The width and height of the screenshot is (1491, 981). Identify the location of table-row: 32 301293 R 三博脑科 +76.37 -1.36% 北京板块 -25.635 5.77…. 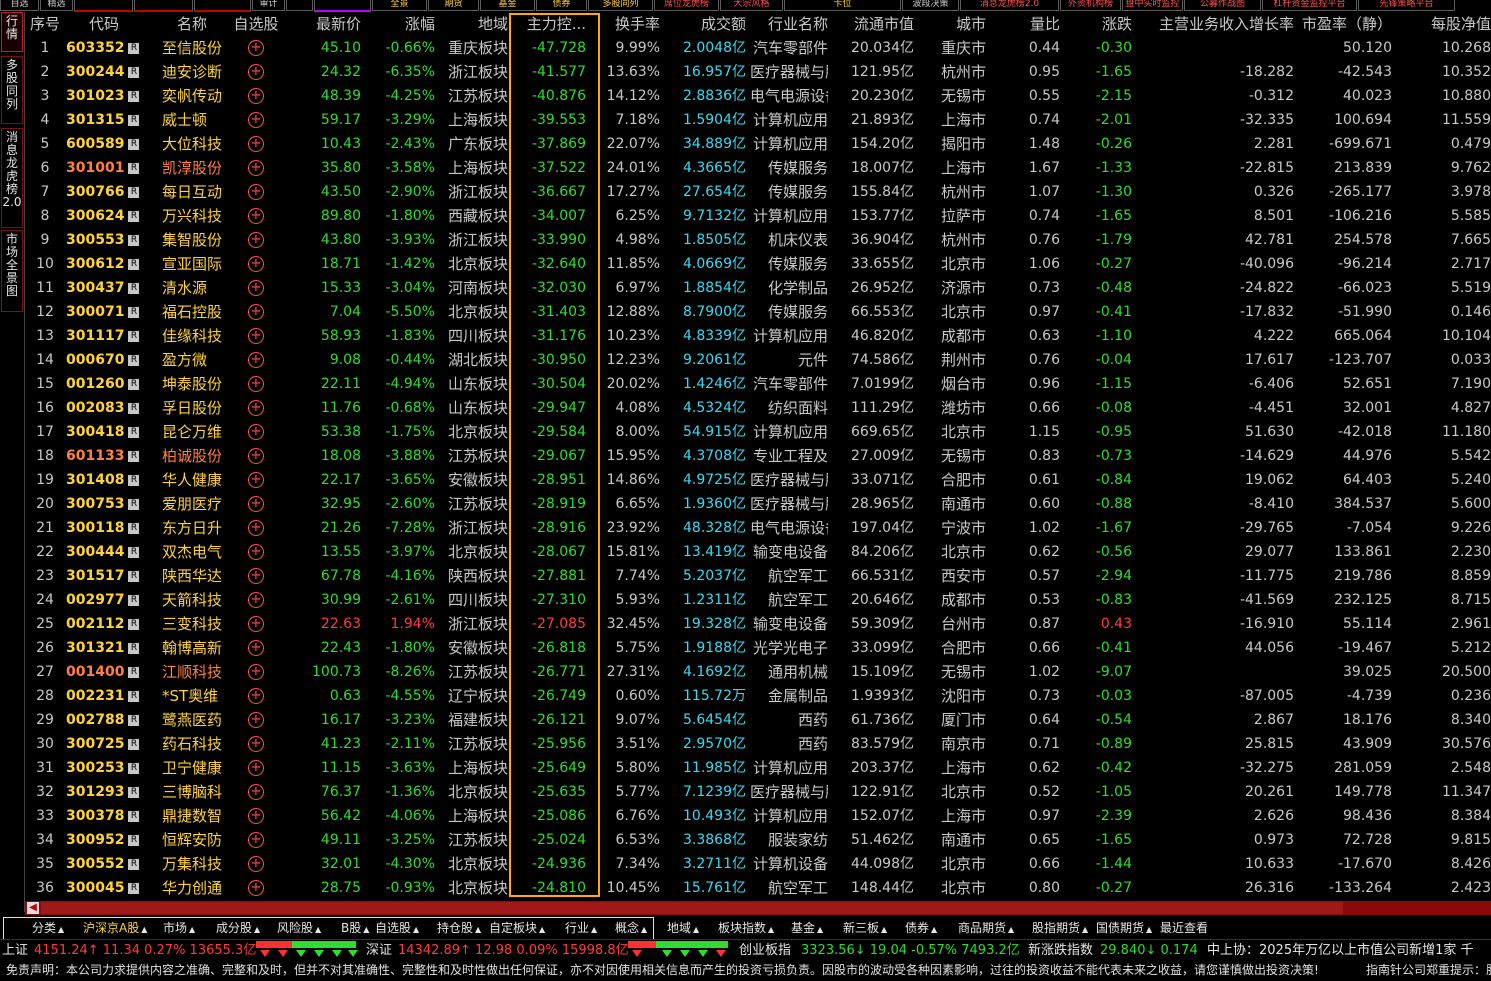
(758, 792).